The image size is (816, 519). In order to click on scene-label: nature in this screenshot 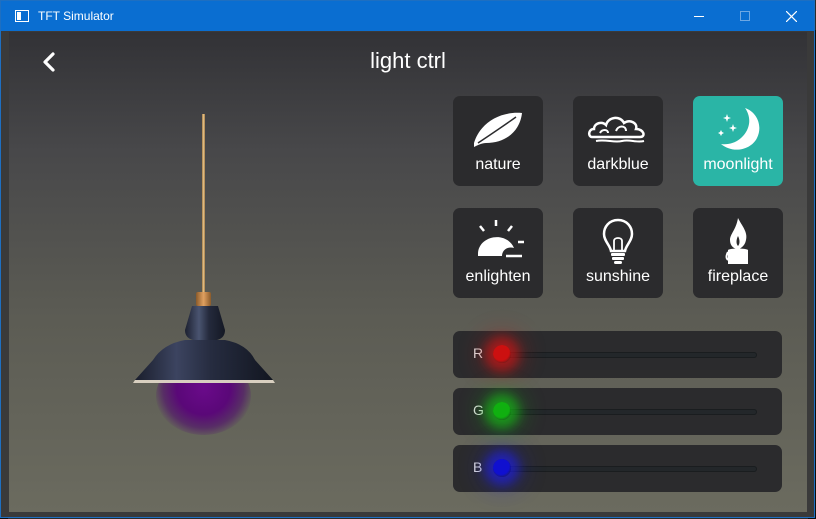, I will do `click(498, 164)`.